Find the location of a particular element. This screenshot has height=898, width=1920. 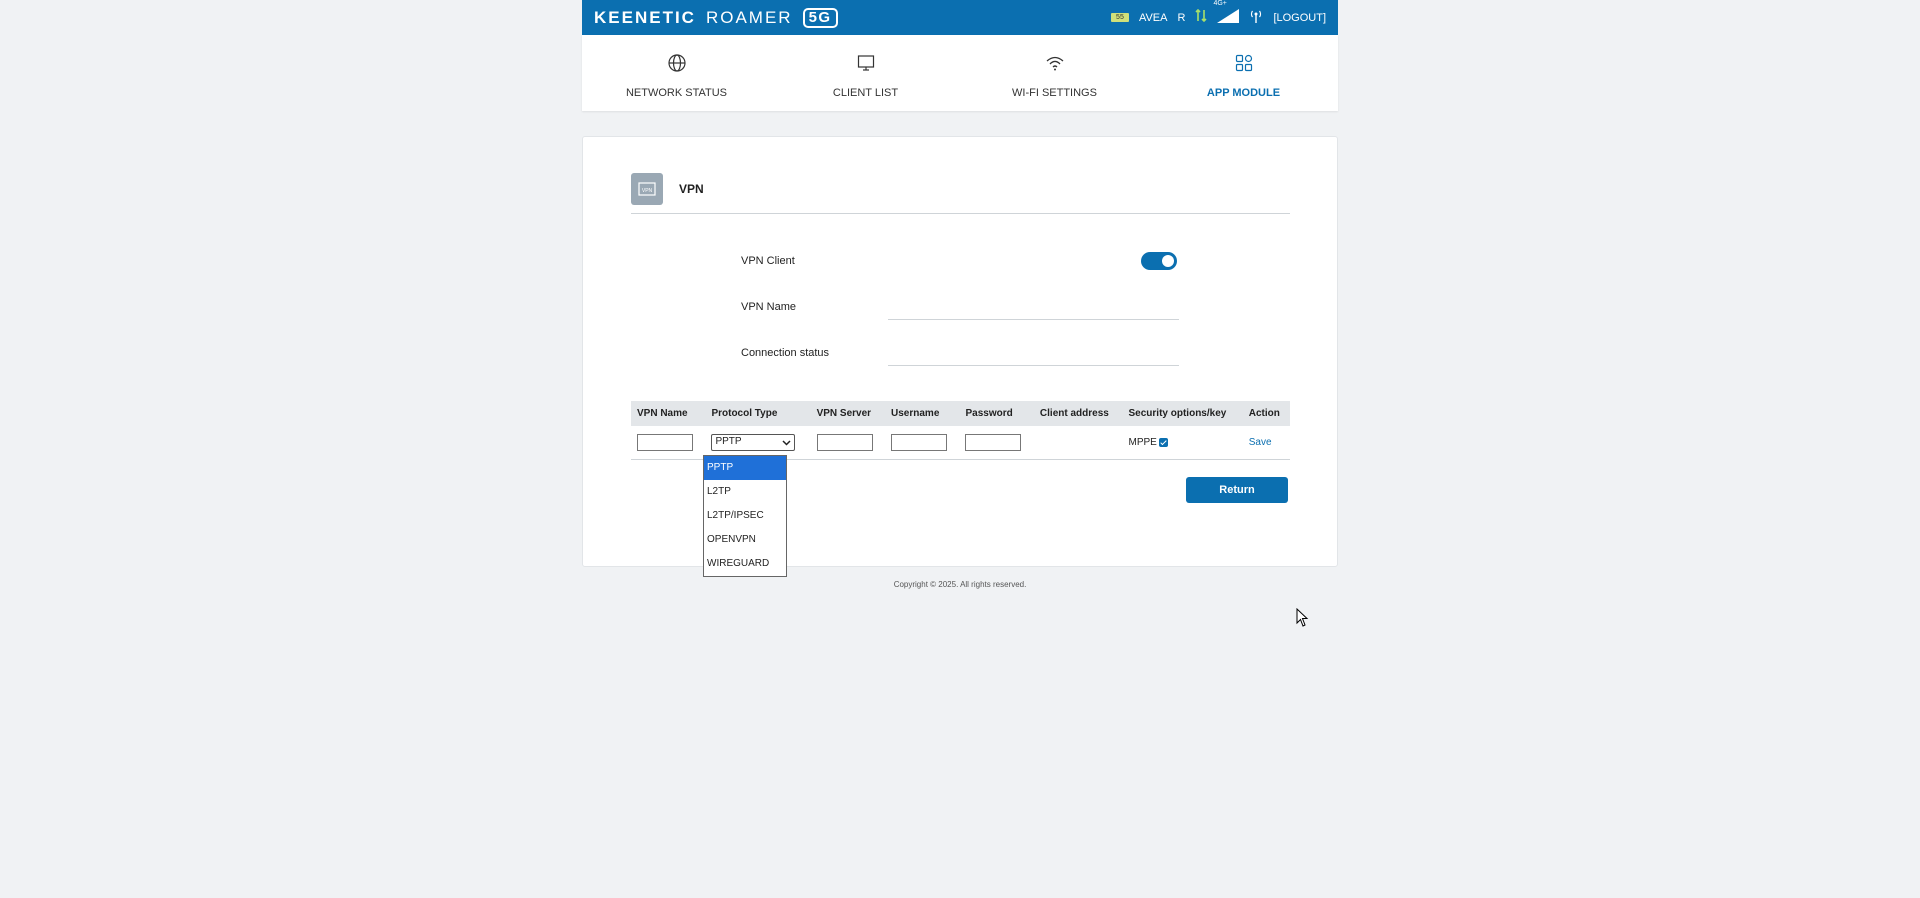

vpn-server-input is located at coordinates (844, 442).